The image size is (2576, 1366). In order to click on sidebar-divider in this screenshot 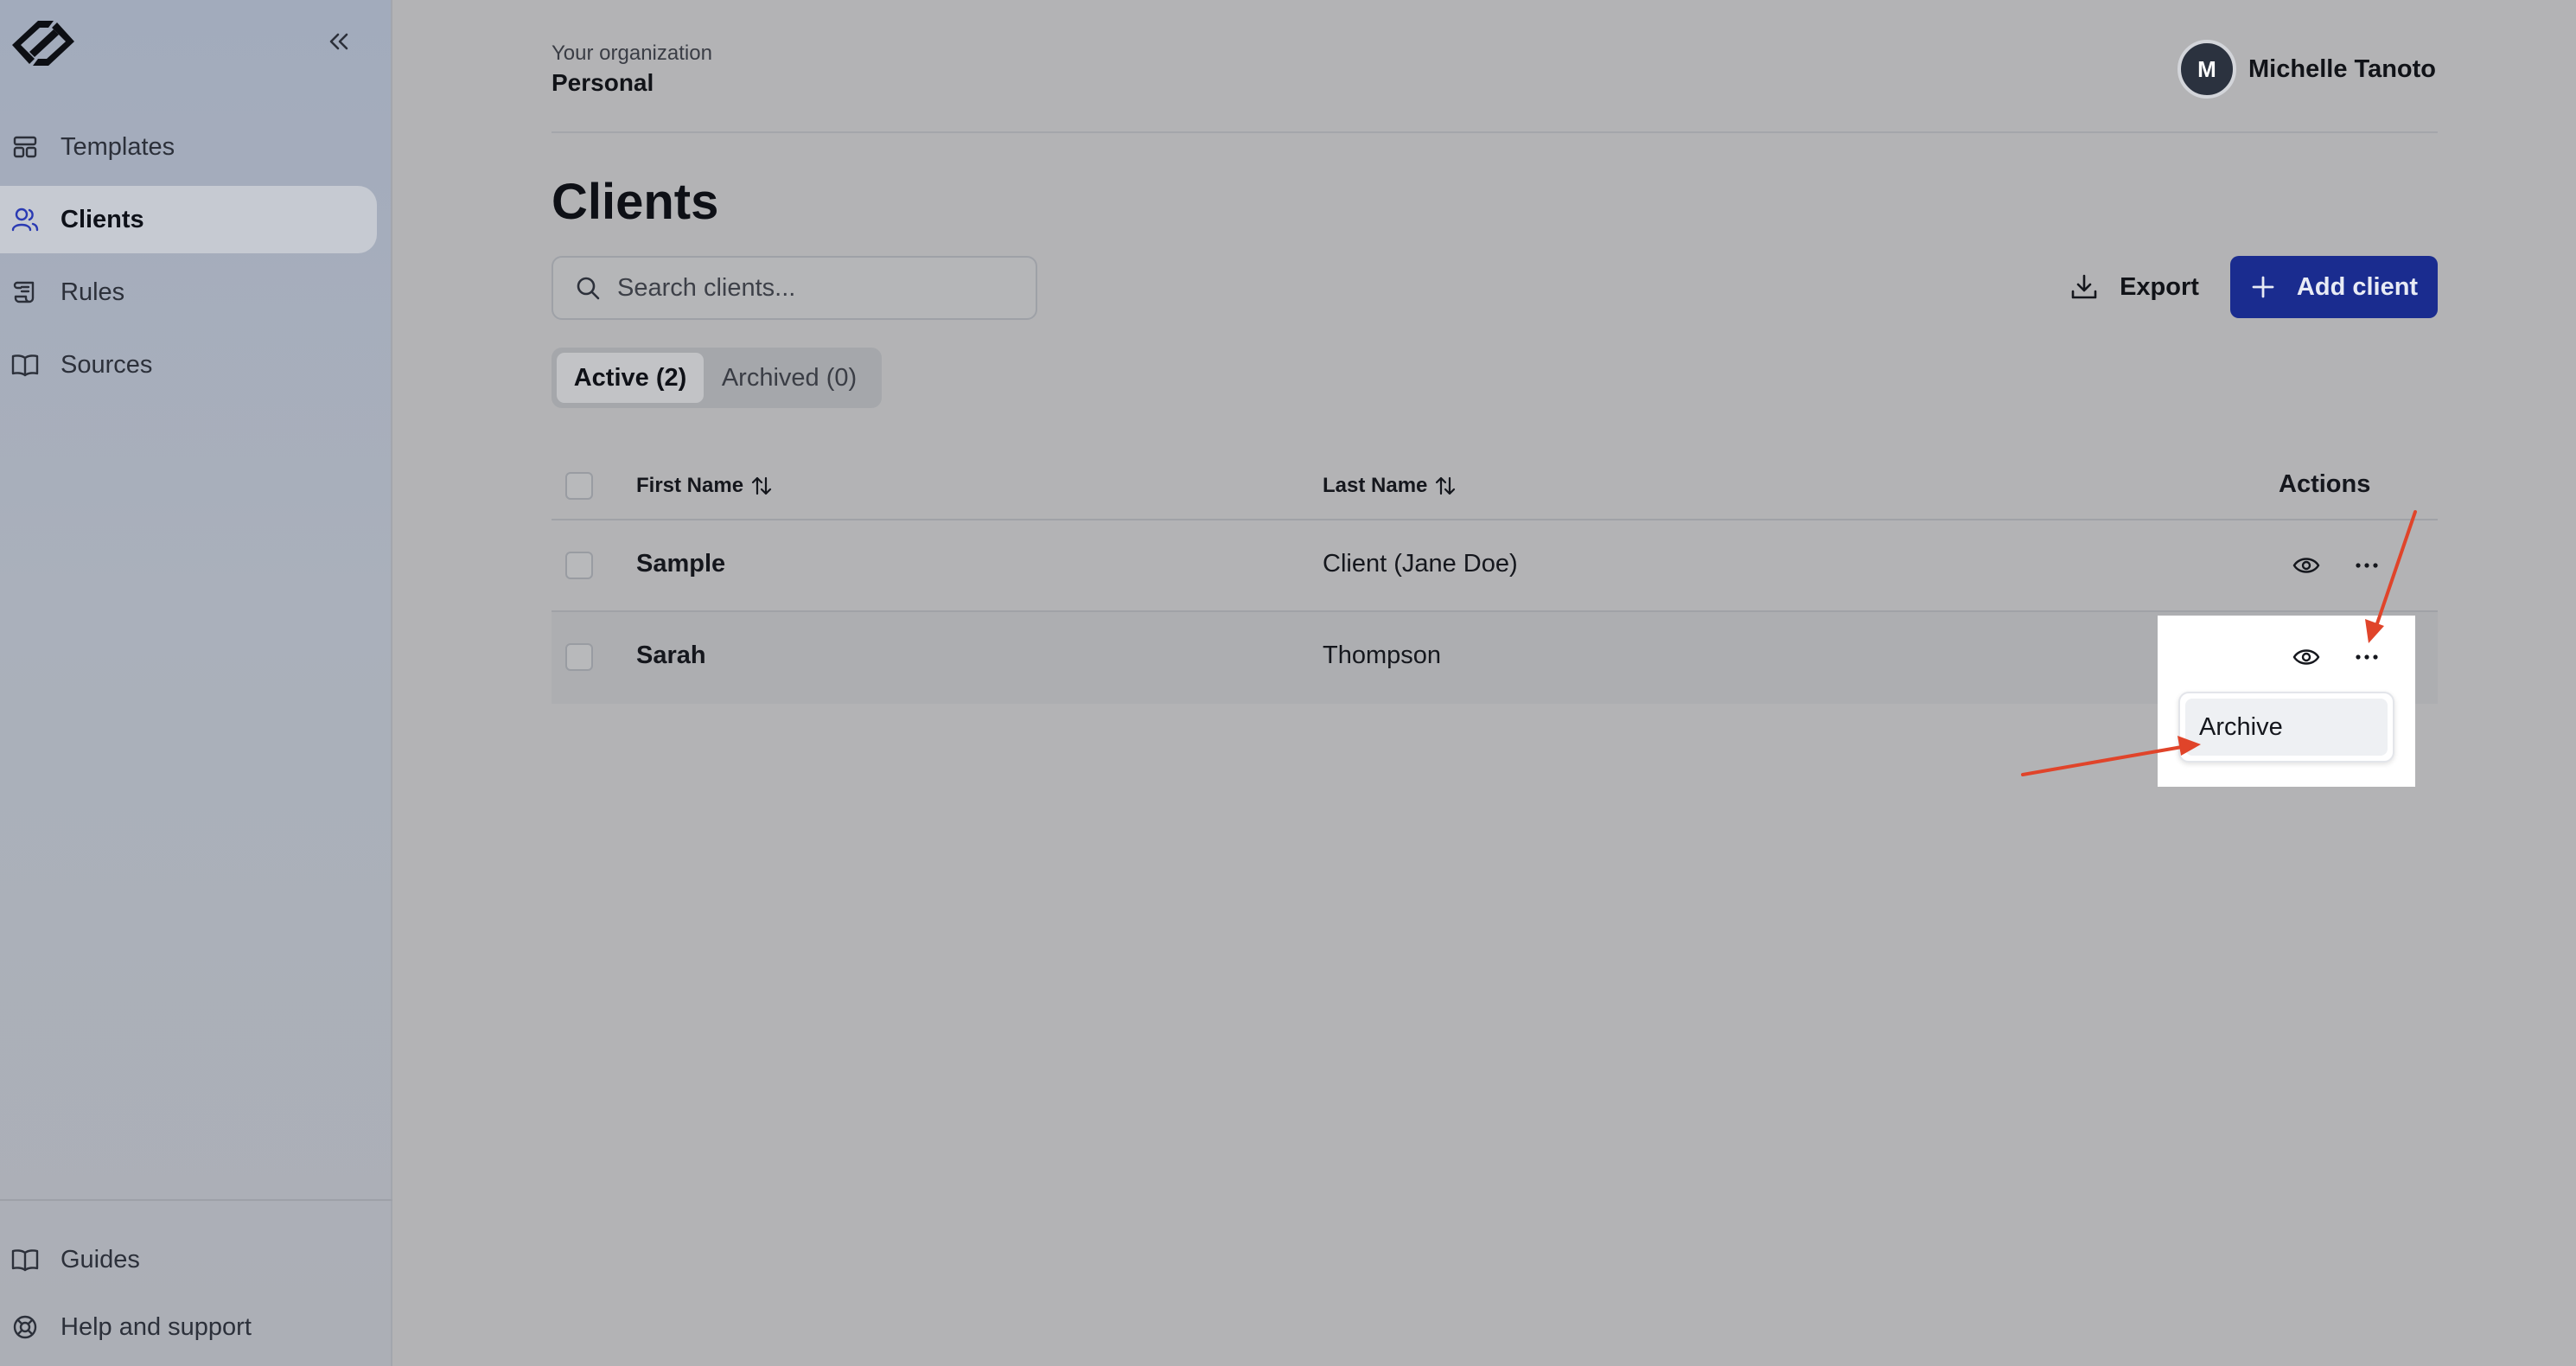, I will do `click(196, 1200)`.